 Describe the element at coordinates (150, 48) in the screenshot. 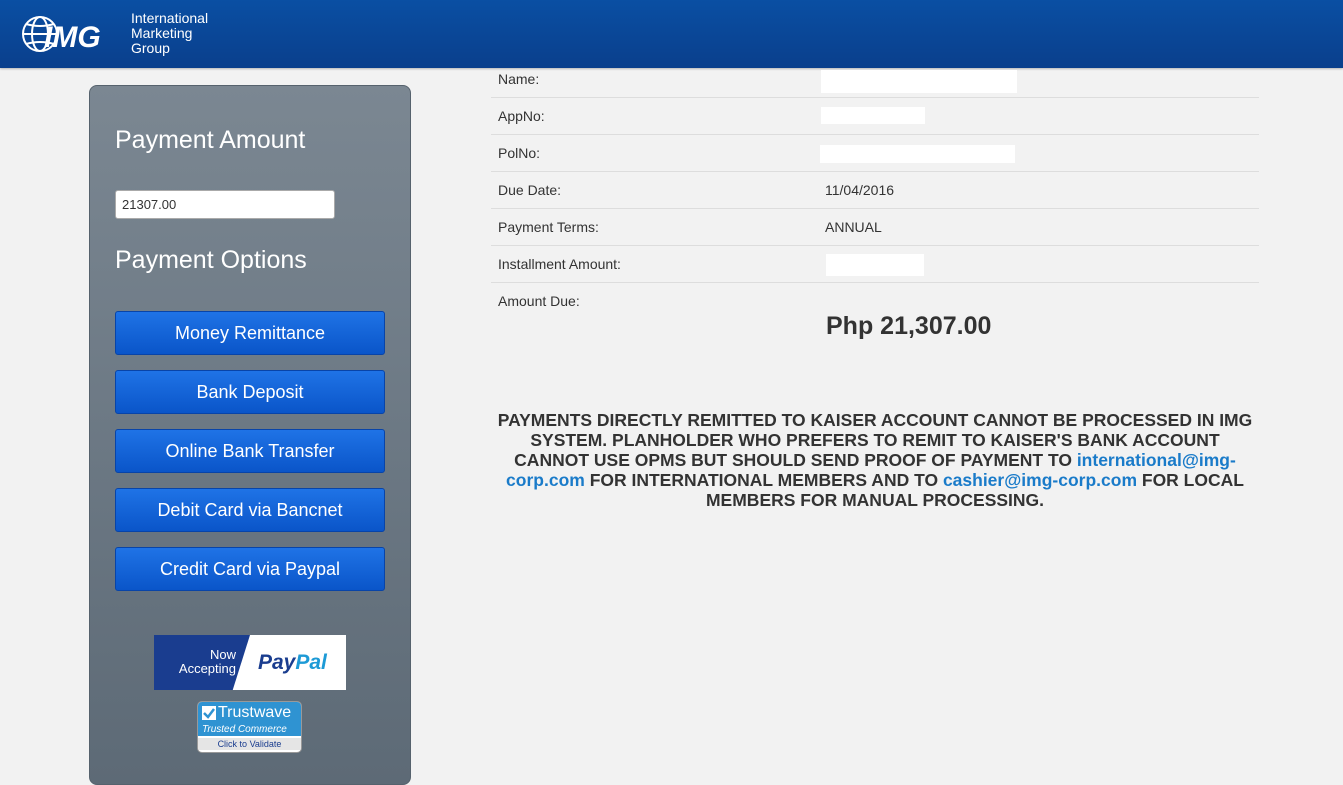

I see `company-name-line-3: Group` at that location.